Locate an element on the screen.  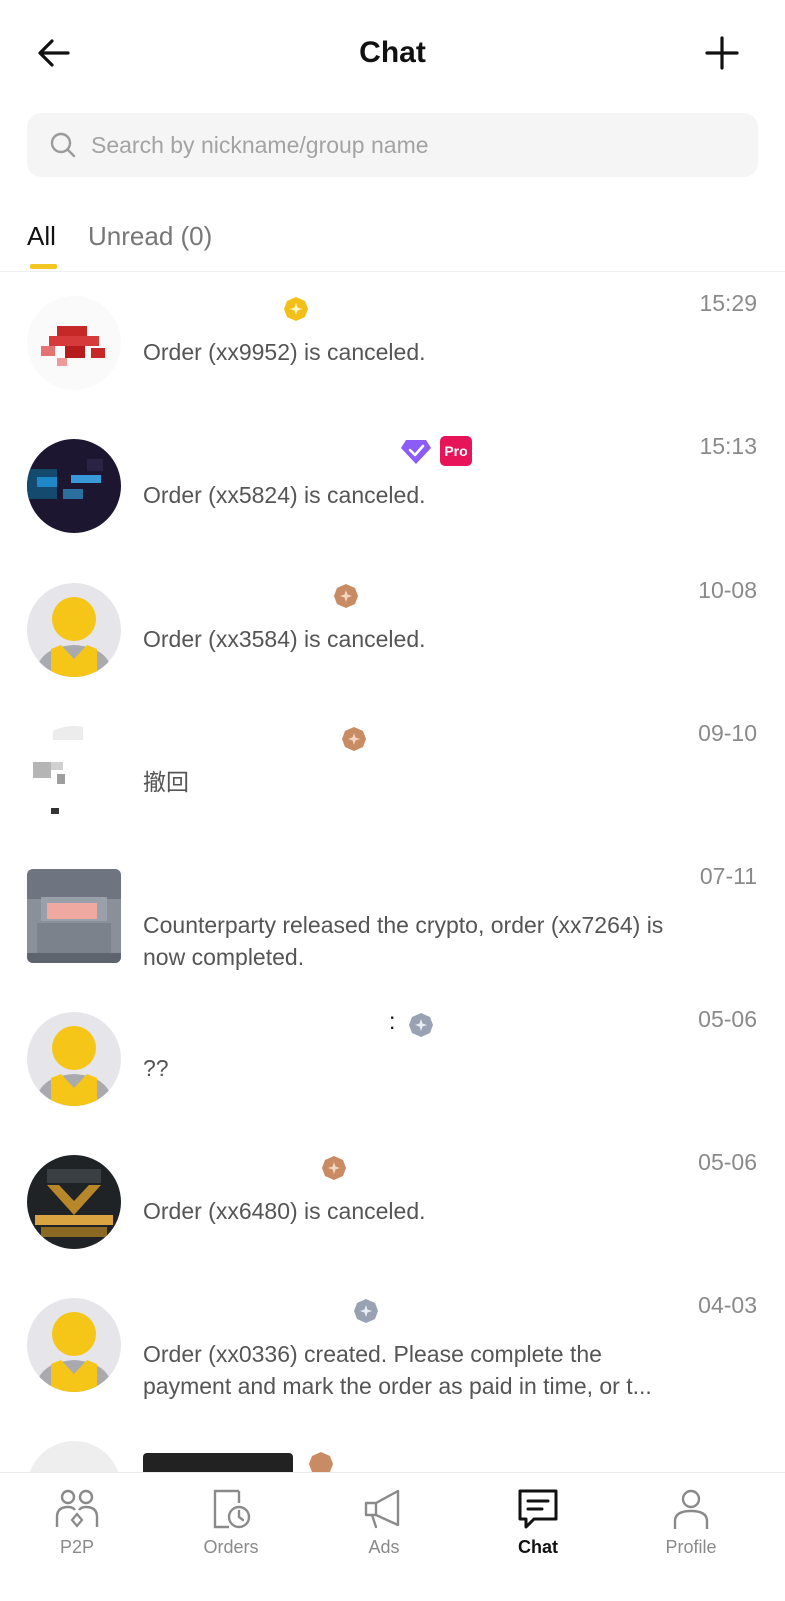
app-header: Chat is located at coordinates (392, 52).